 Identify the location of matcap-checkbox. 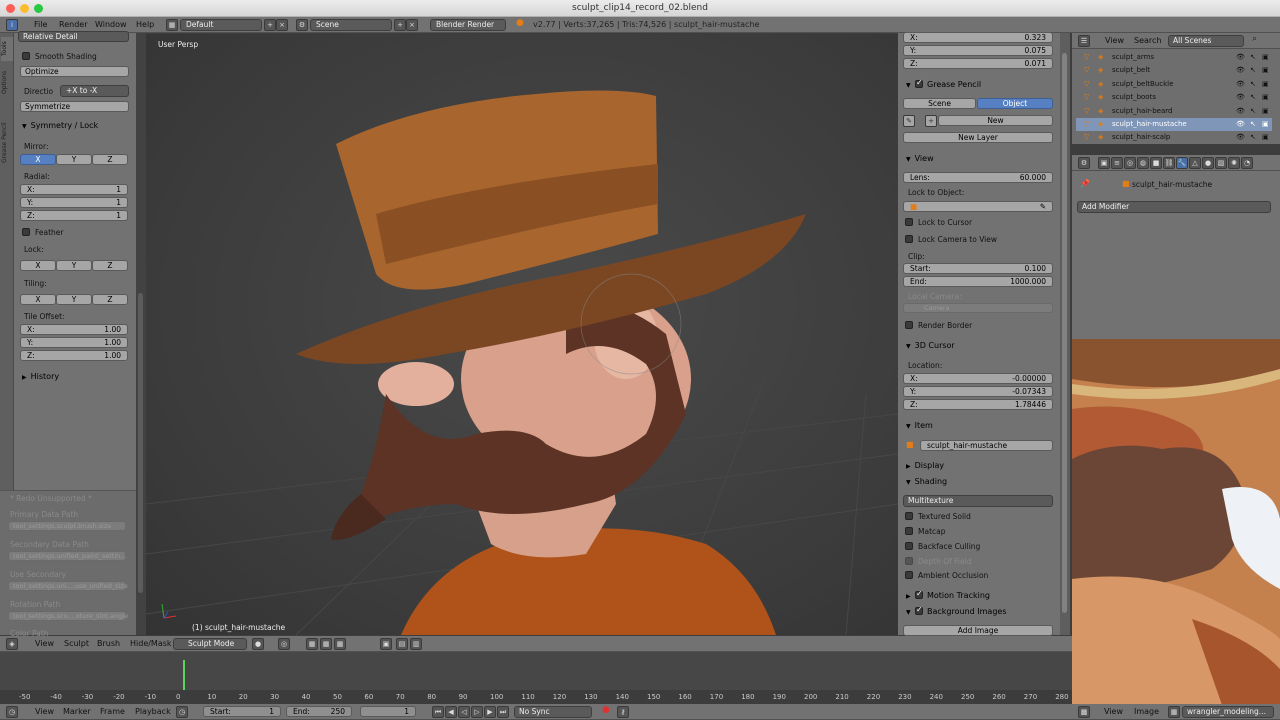
(909, 531).